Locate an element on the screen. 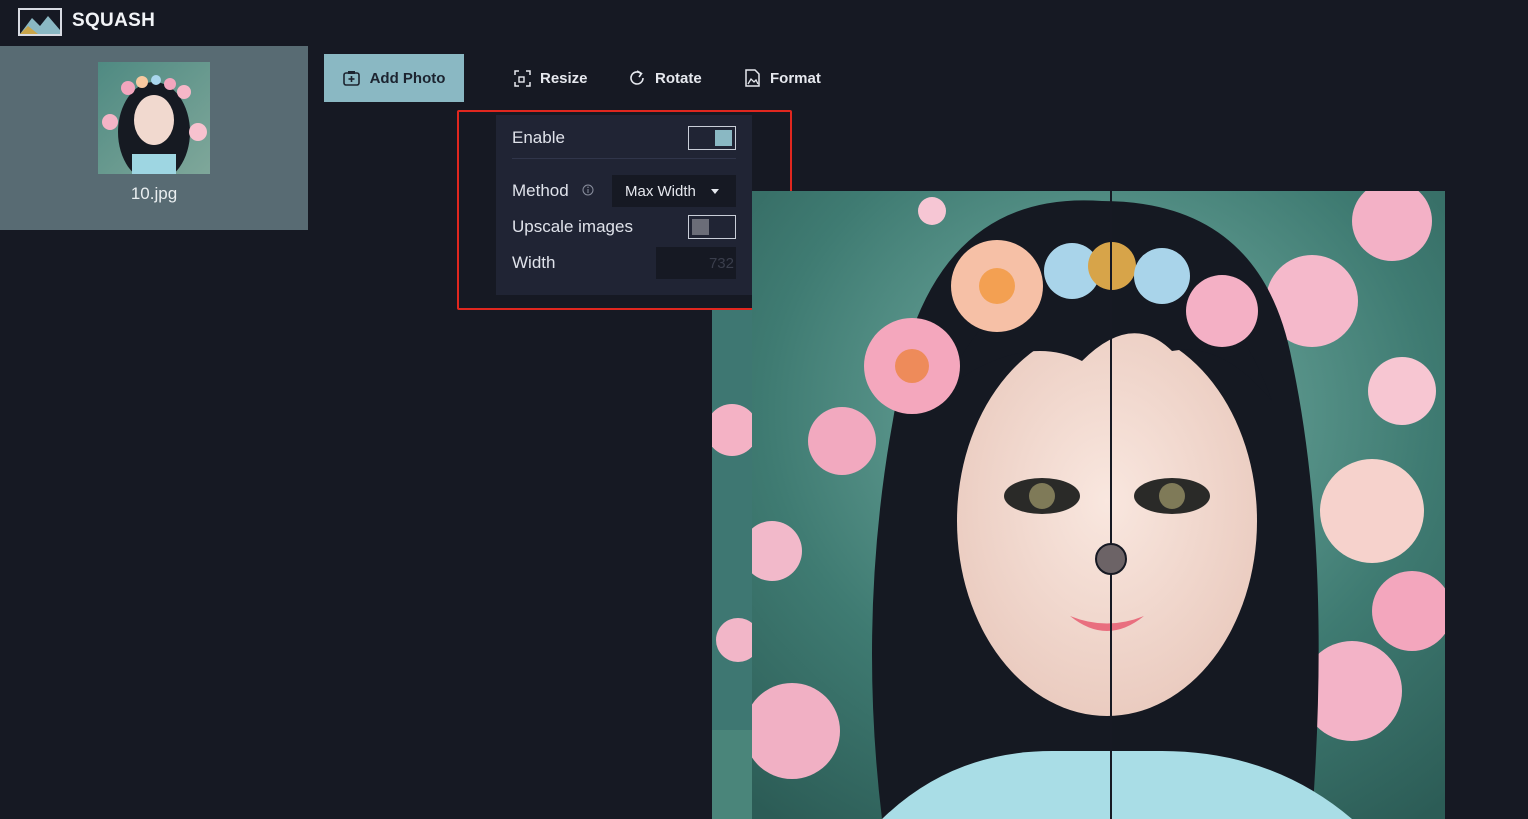 Image resolution: width=1528 pixels, height=819 pixels. panel-divider is located at coordinates (624, 158).